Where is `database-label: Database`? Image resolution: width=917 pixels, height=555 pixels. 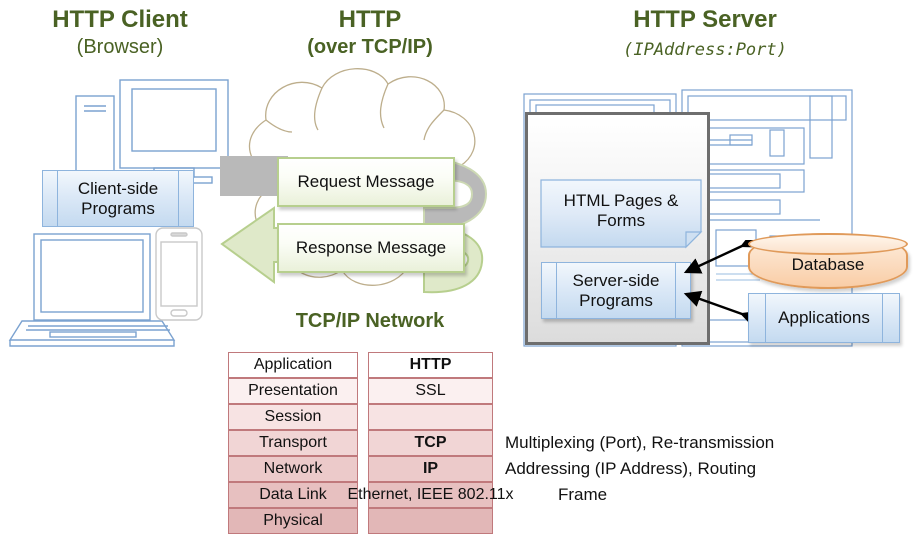
database-label: Database is located at coordinates (828, 265).